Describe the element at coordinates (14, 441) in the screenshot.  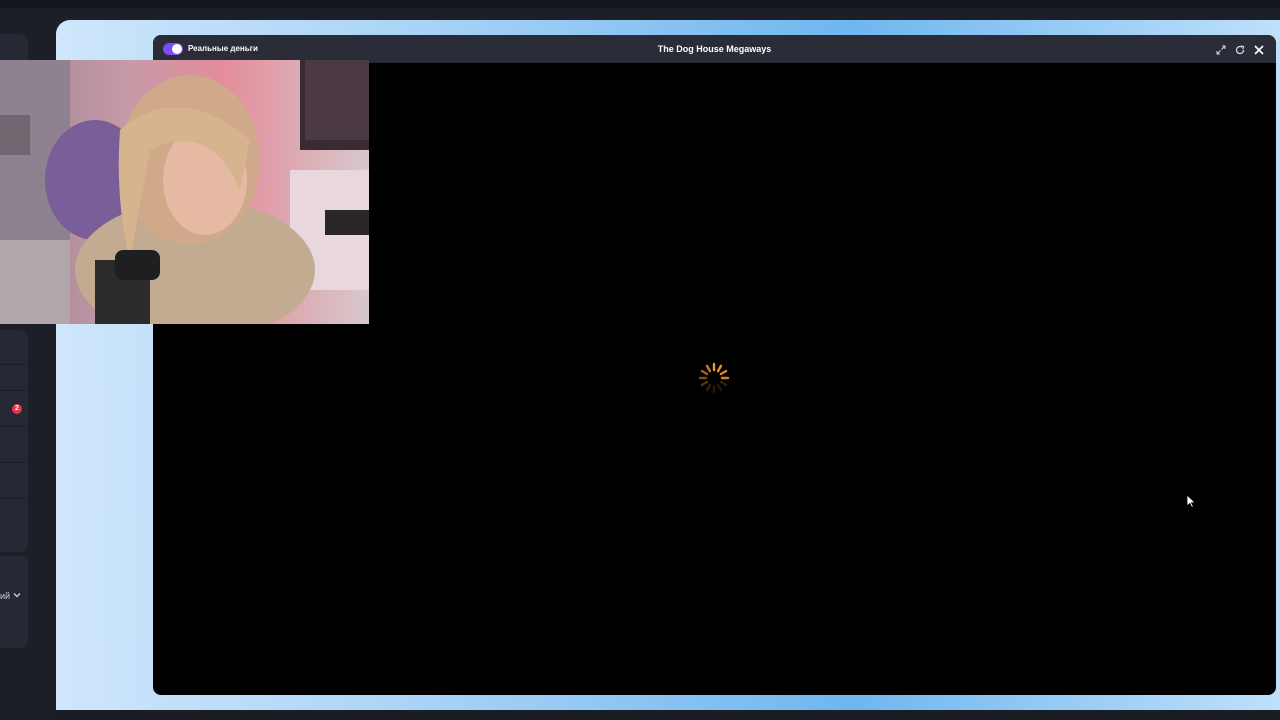
I see `sidebar-panel-menu` at that location.